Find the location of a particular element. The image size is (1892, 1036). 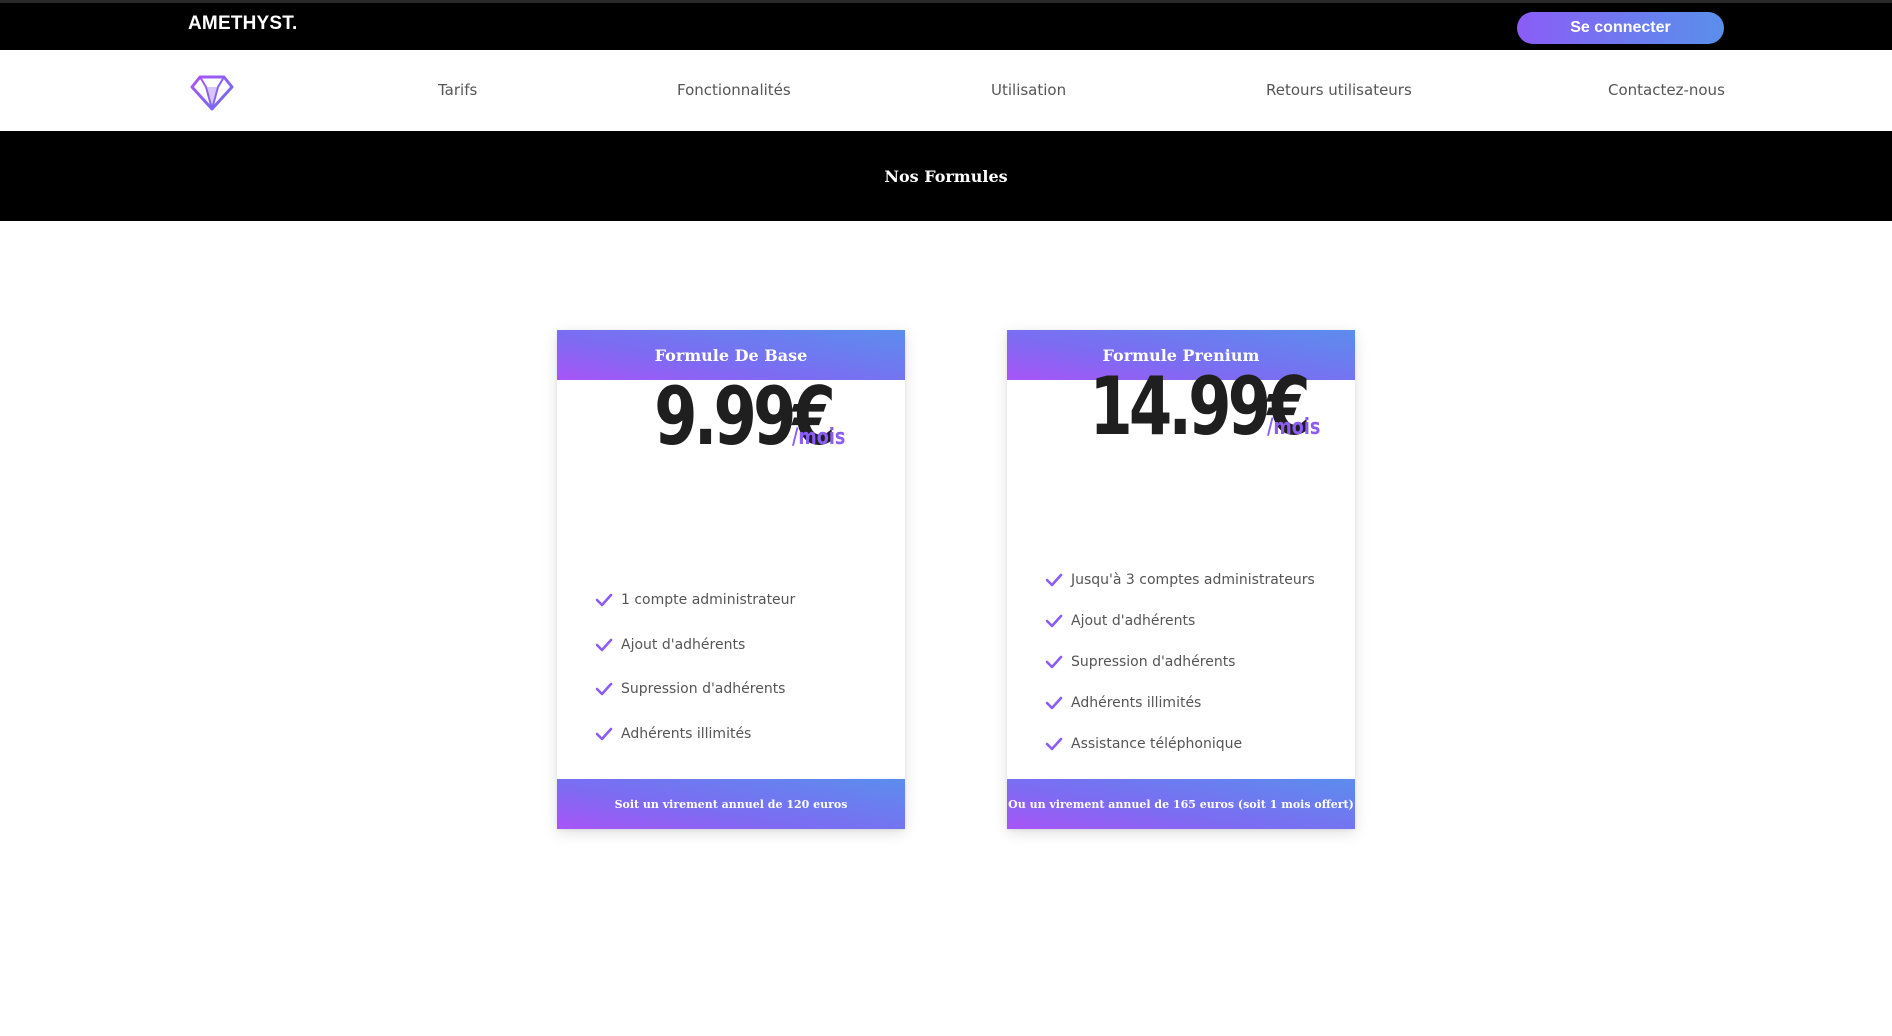

nav-link-tarifs: Tarifs is located at coordinates (457, 90).